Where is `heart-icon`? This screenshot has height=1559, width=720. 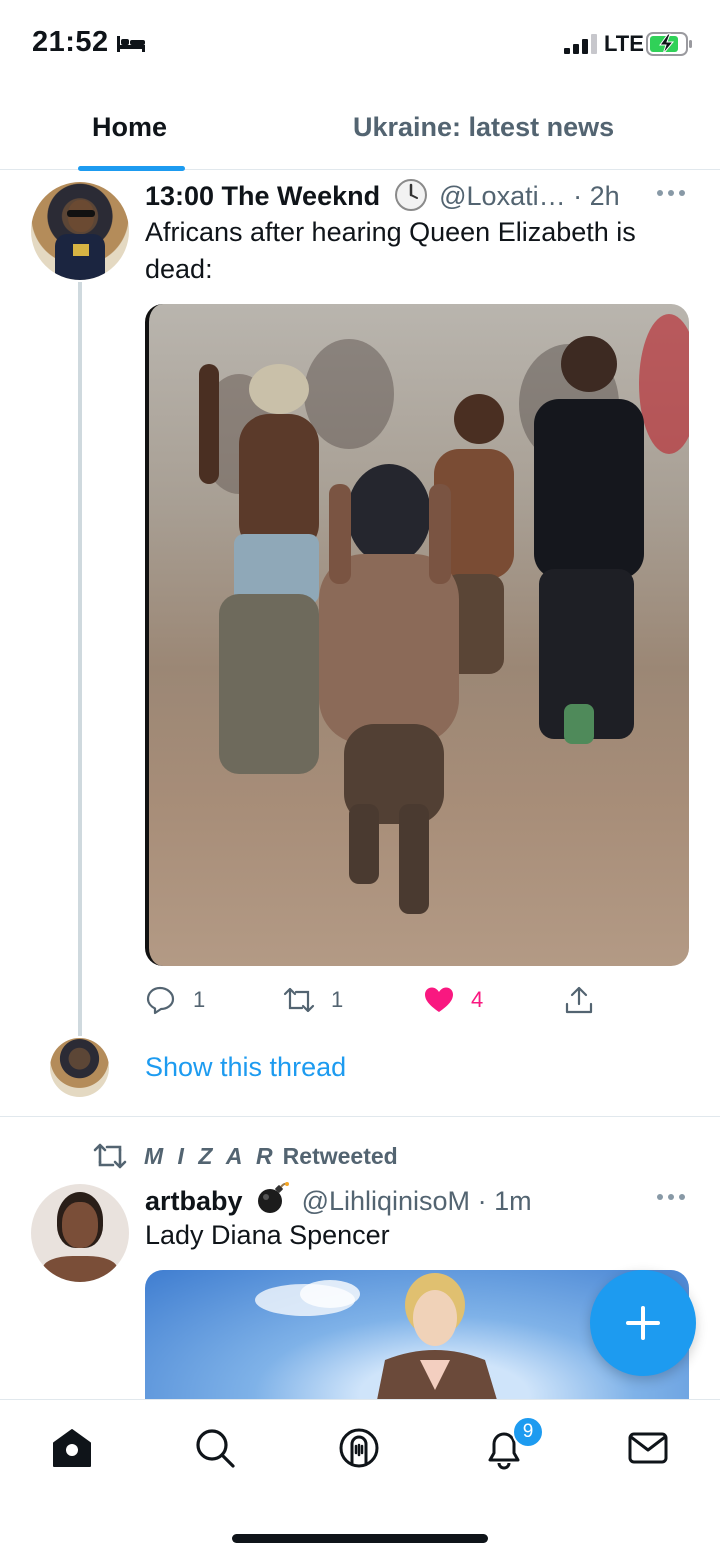
heart-icon is located at coordinates (439, 999).